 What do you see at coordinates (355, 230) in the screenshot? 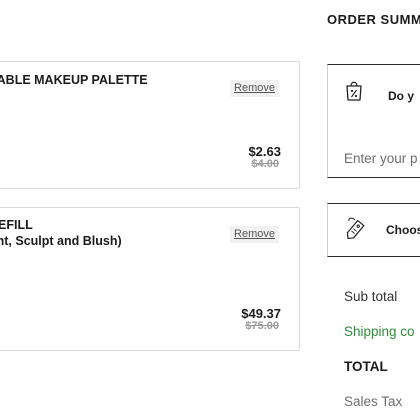
I see `price-tag-icon` at bounding box center [355, 230].